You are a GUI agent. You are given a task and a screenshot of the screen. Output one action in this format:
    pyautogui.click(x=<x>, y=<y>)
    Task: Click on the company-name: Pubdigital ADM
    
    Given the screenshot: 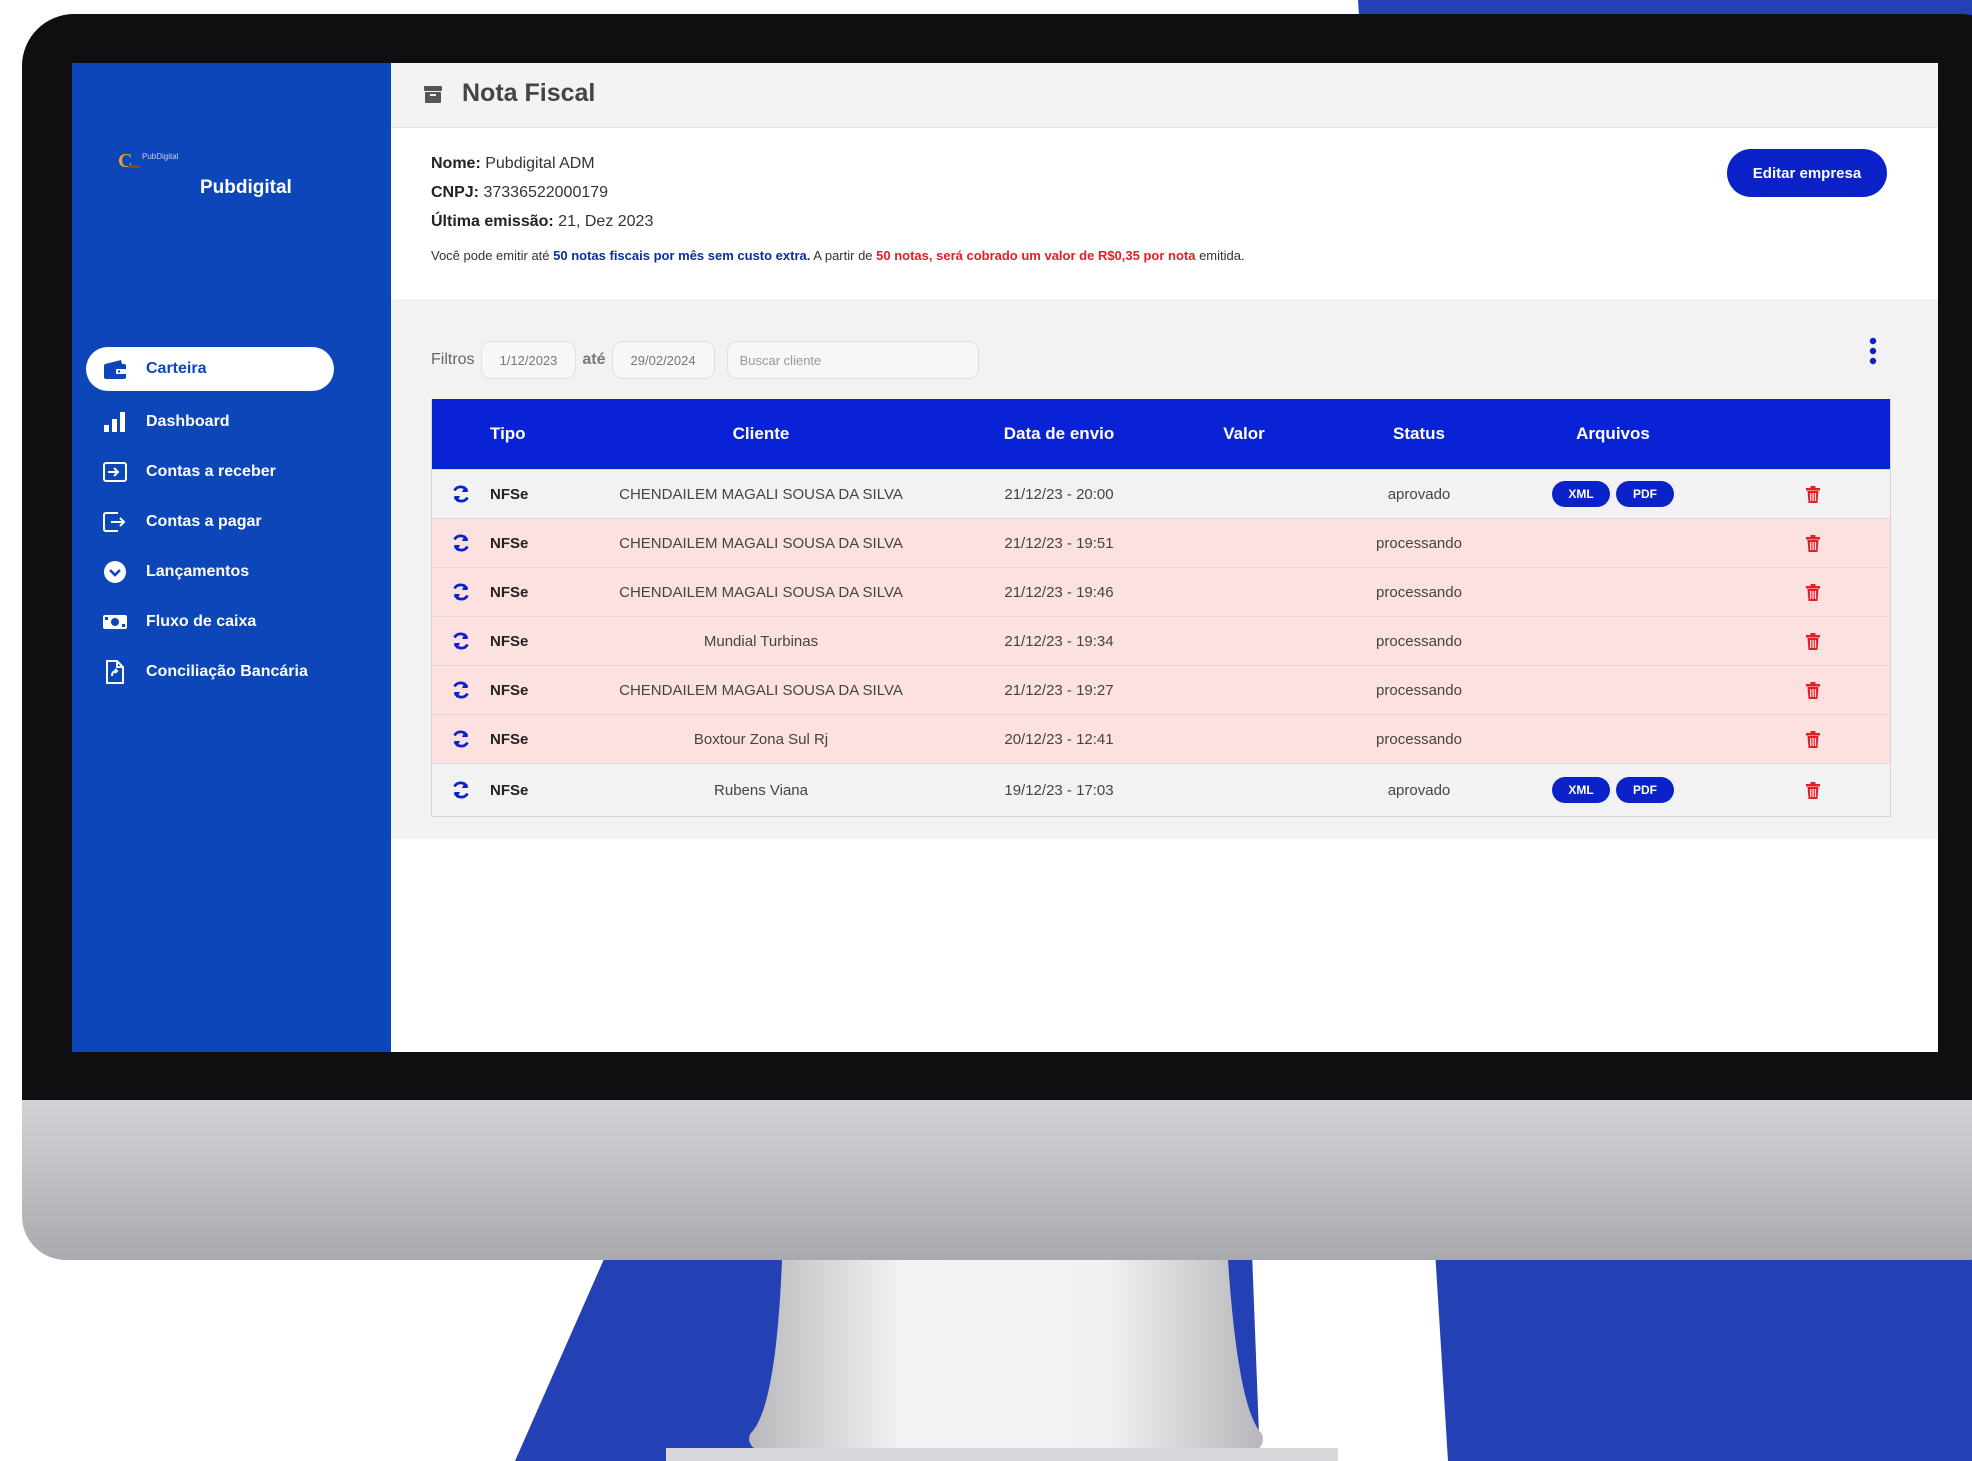 What is the action you would take?
    pyautogui.click(x=540, y=163)
    